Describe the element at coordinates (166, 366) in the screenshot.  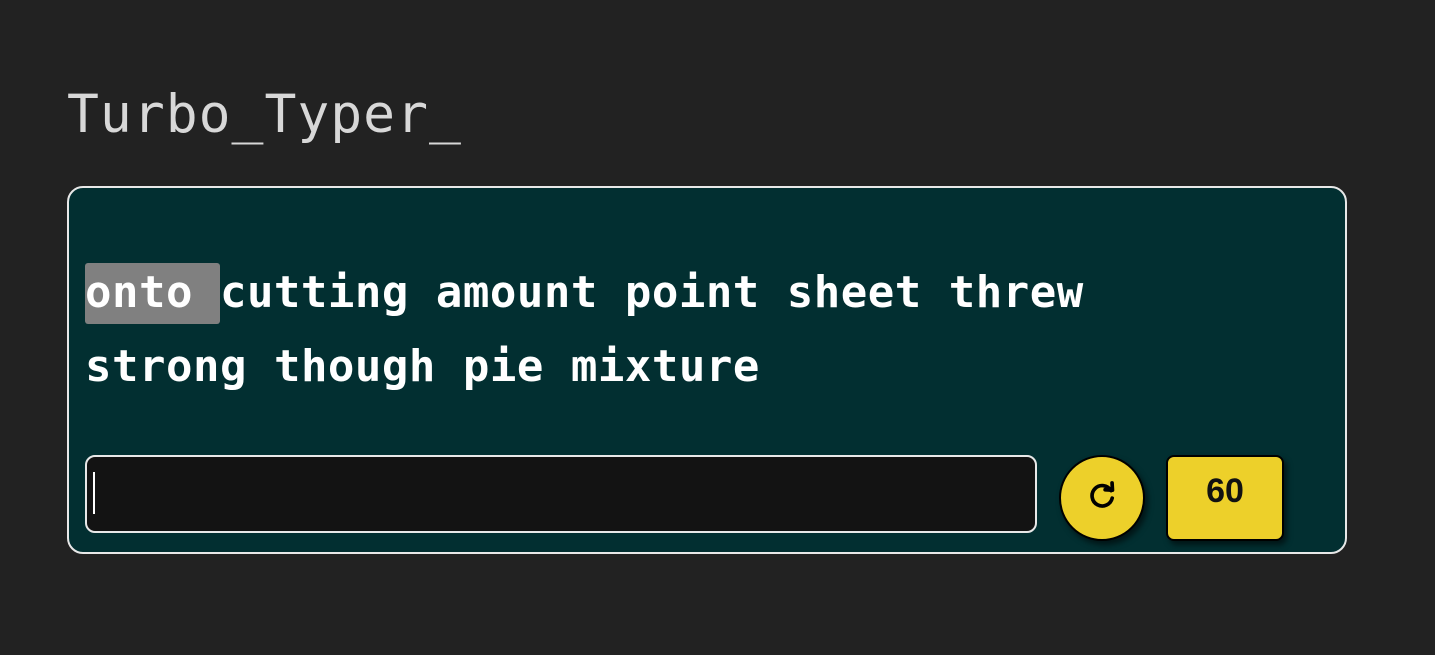
I see `word: strong` at that location.